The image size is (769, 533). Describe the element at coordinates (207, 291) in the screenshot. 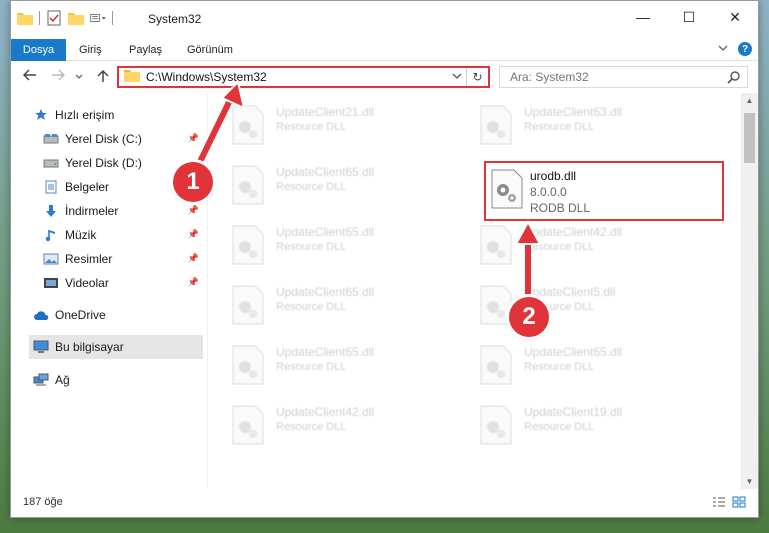

I see `pane-divider` at that location.